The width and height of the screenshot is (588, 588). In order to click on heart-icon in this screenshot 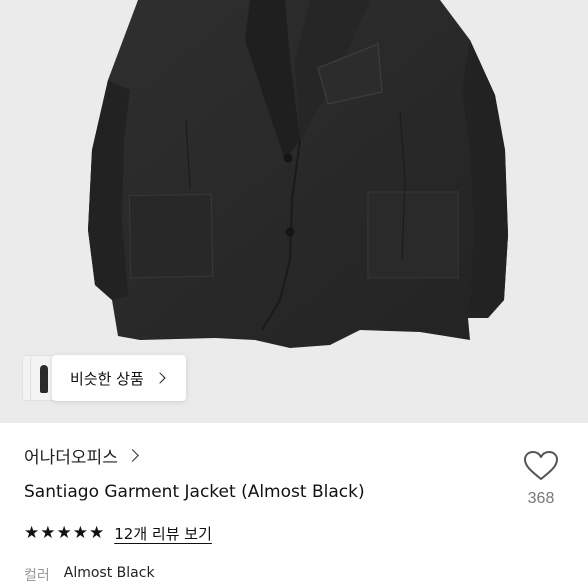, I will do `click(541, 465)`.